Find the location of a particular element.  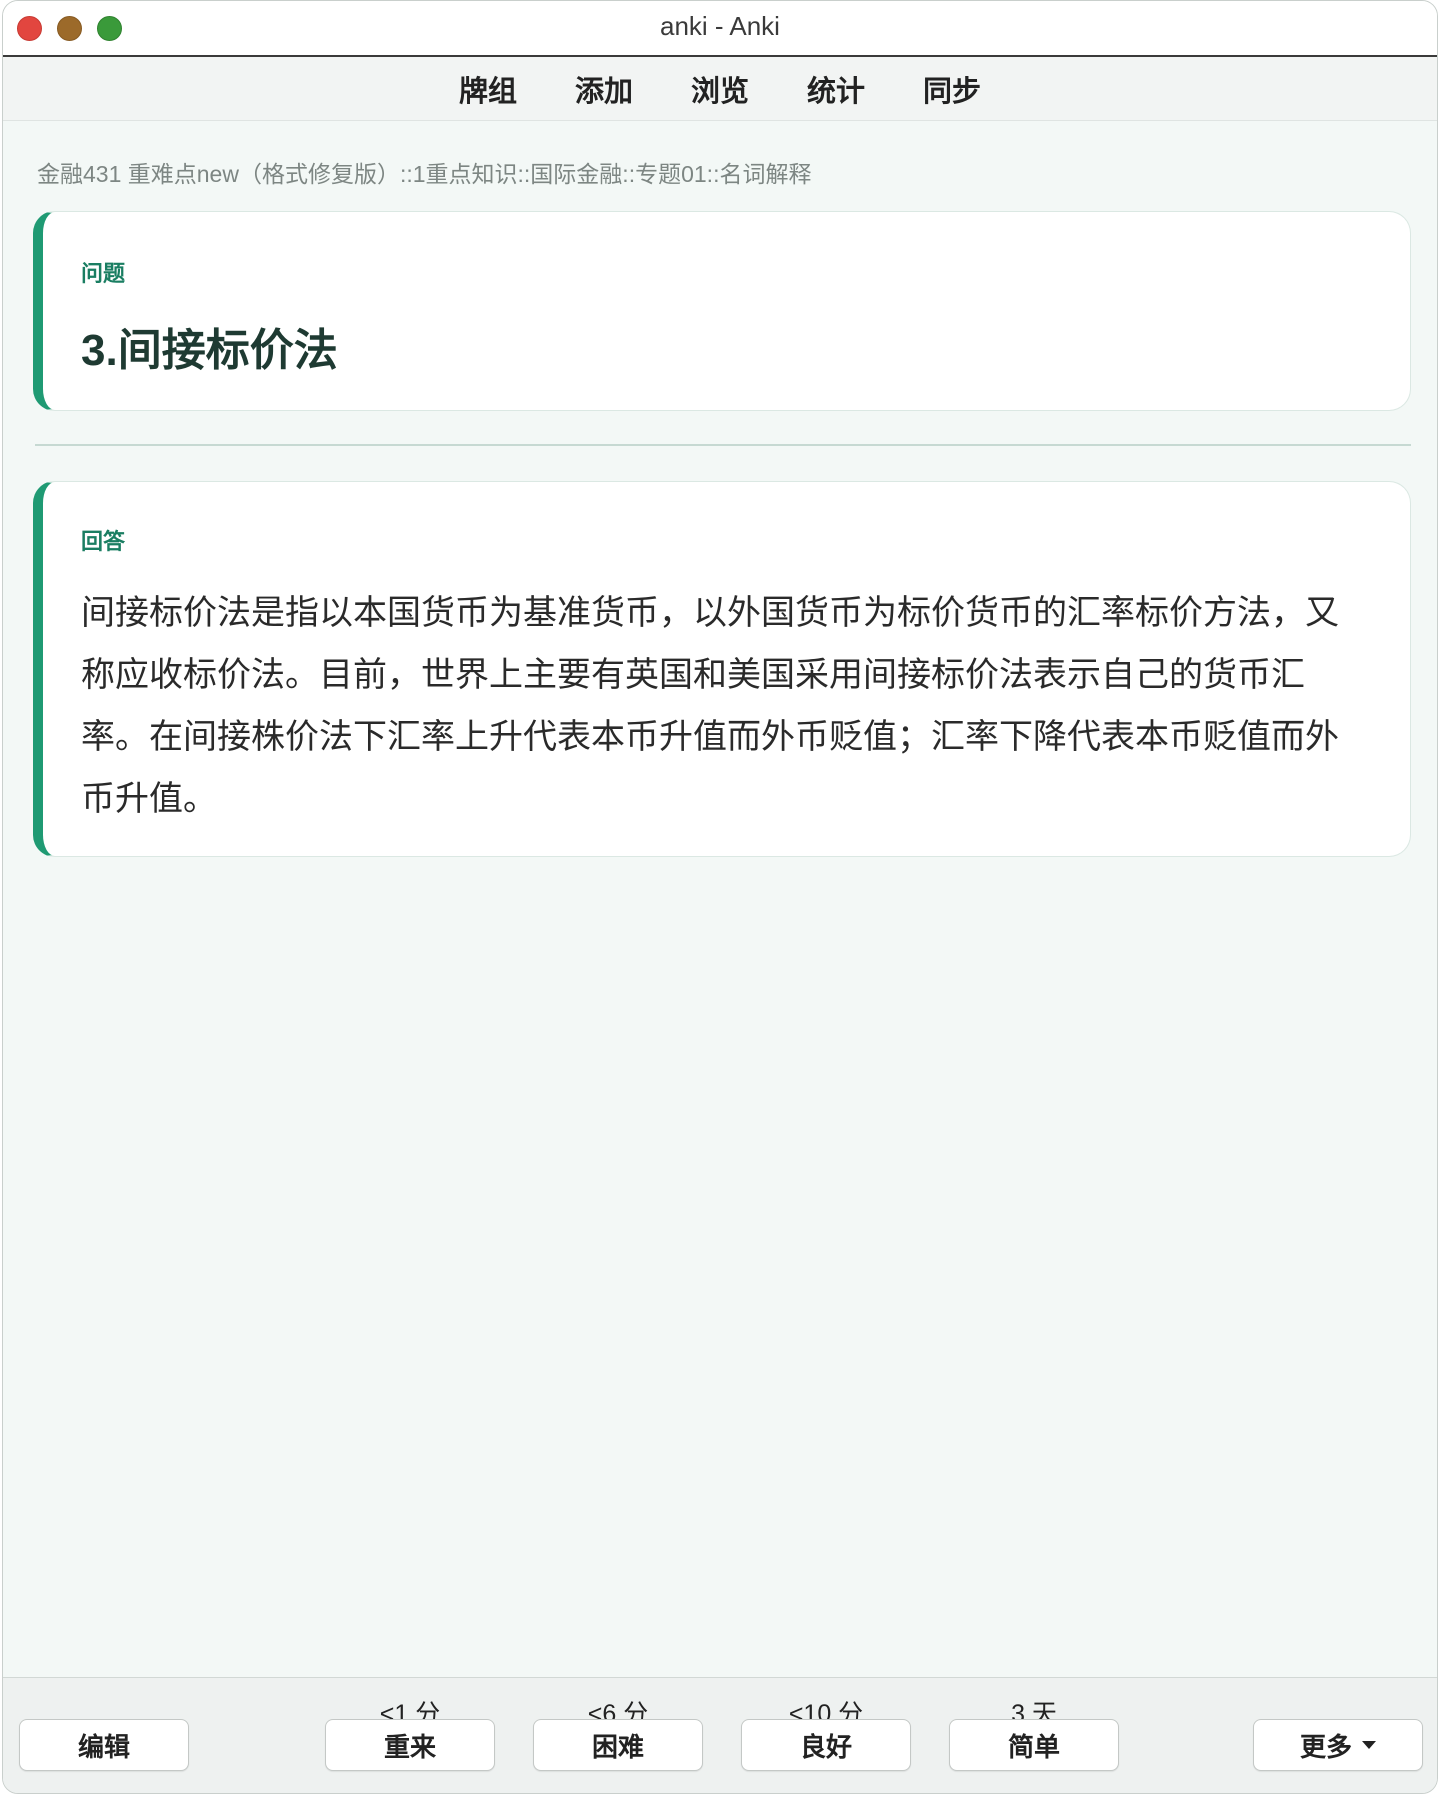

question-card: 问题 3.间接标价法 is located at coordinates (722, 311).